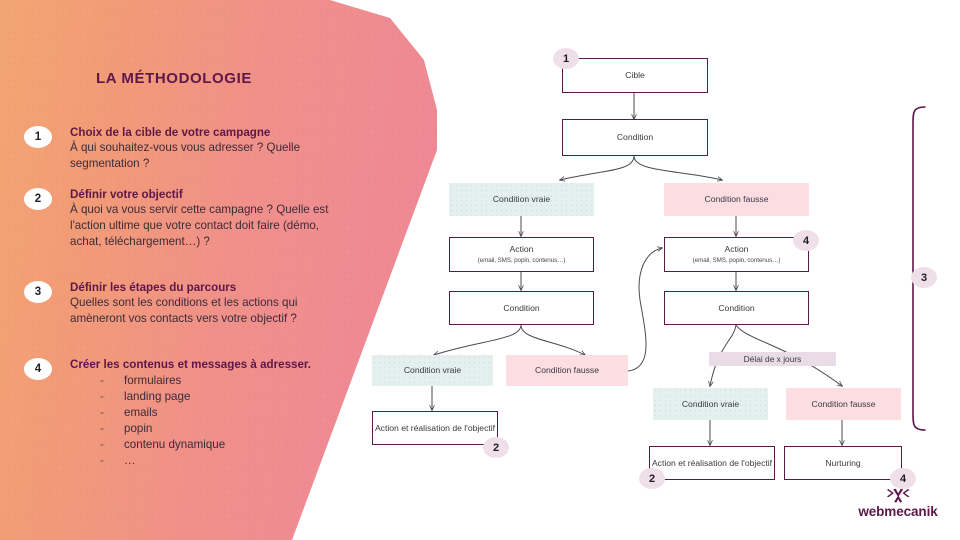 Image resolution: width=960 pixels, height=540 pixels. What do you see at coordinates (496, 447) in the screenshot?
I see `flow-badge-2-left: 2` at bounding box center [496, 447].